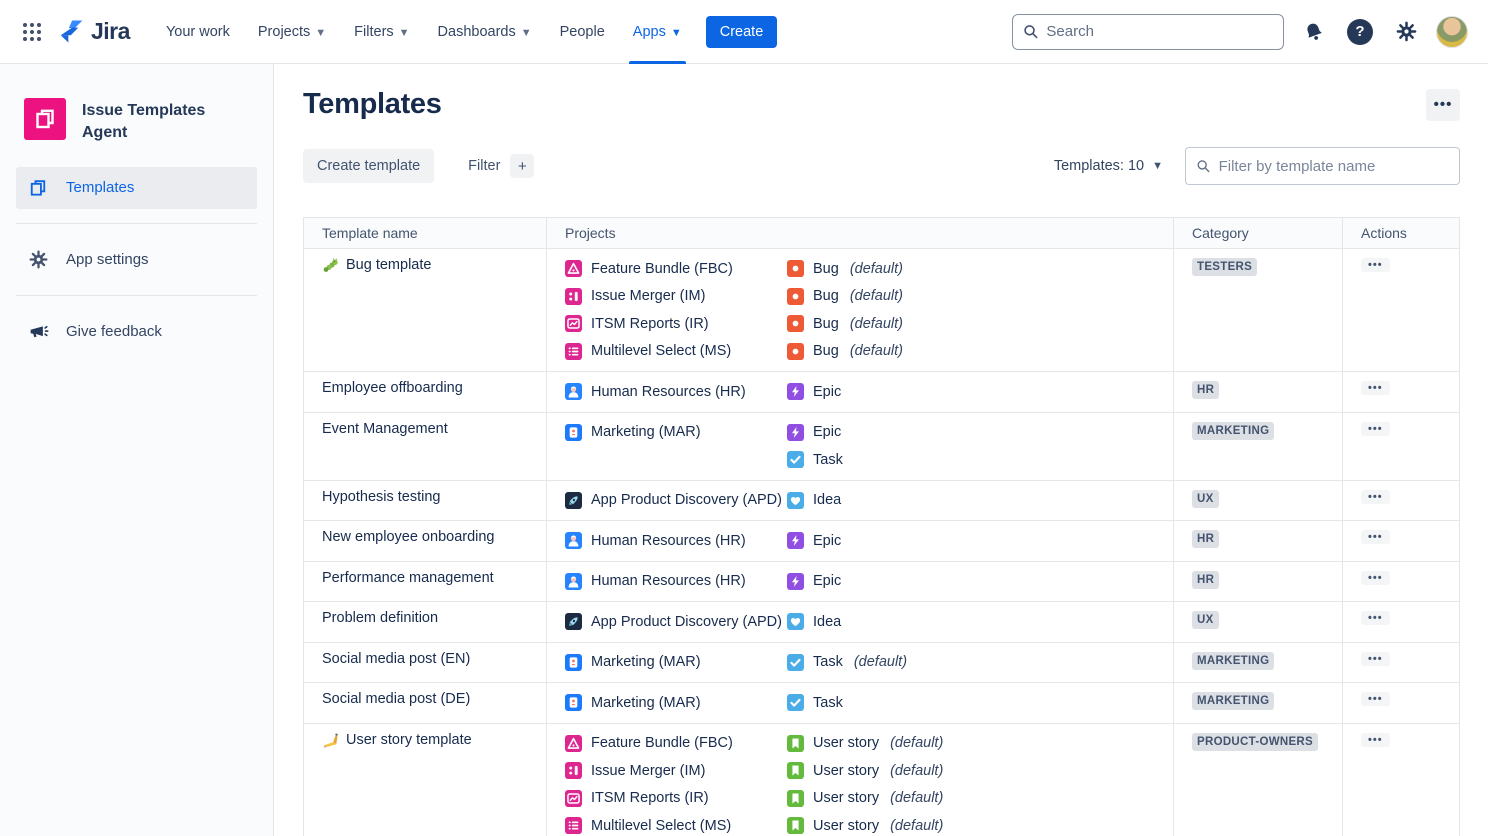 Image resolution: width=1488 pixels, height=836 pixels. What do you see at coordinates (582, 32) in the screenshot?
I see `nav-item-people: People` at bounding box center [582, 32].